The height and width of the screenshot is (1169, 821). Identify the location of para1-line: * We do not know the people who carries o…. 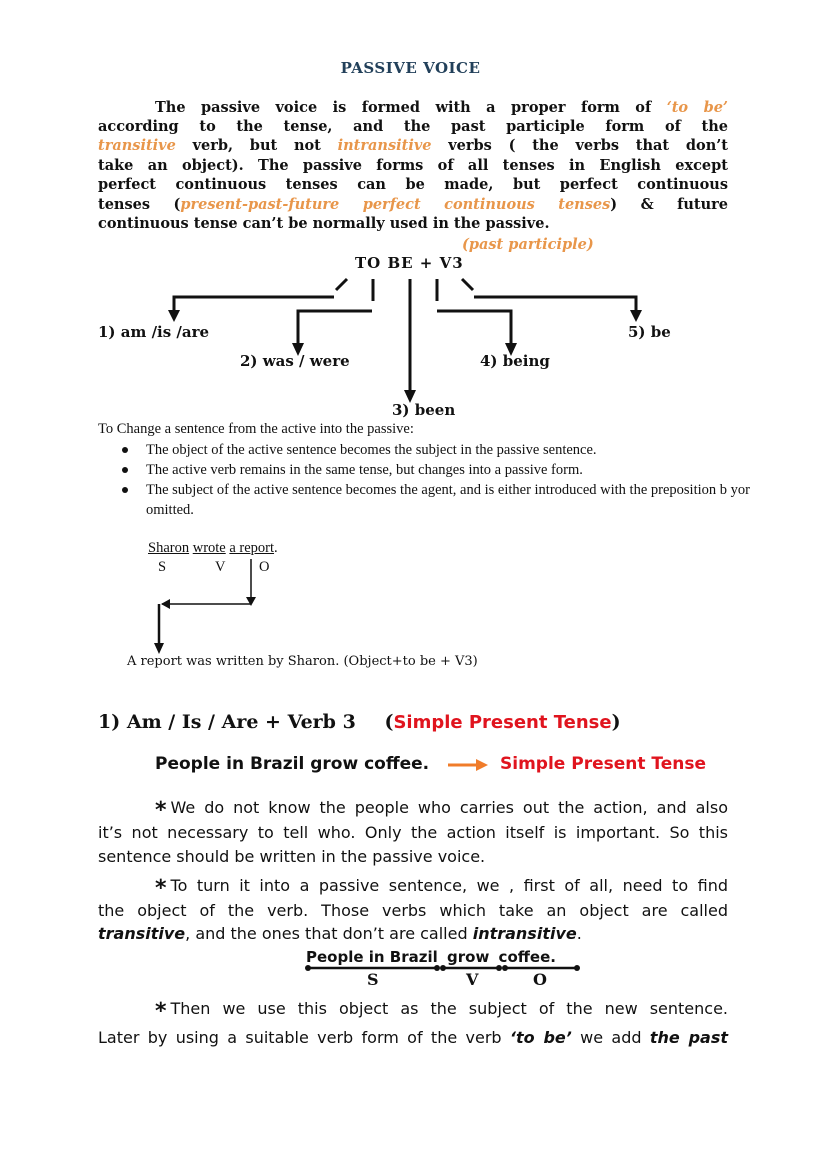
(441, 810).